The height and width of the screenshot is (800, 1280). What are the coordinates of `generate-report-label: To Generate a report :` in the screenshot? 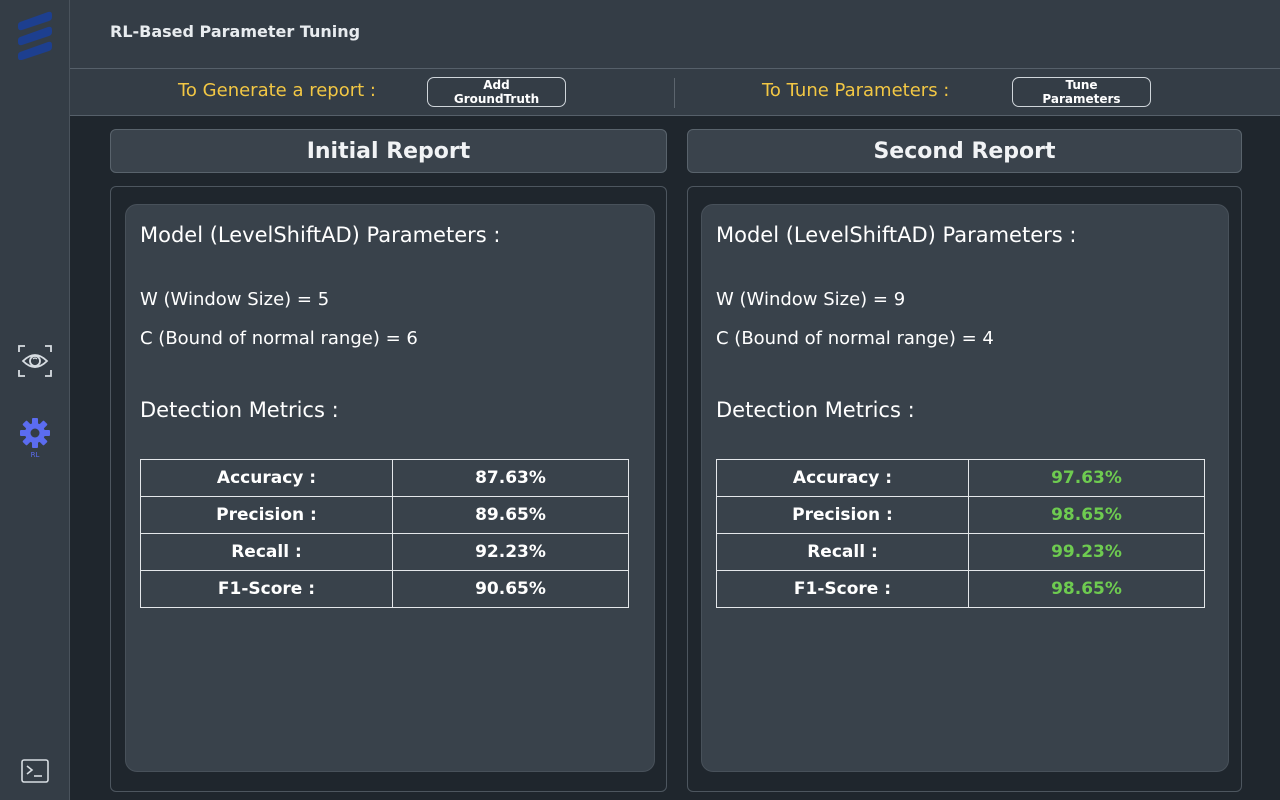 It's located at (277, 90).